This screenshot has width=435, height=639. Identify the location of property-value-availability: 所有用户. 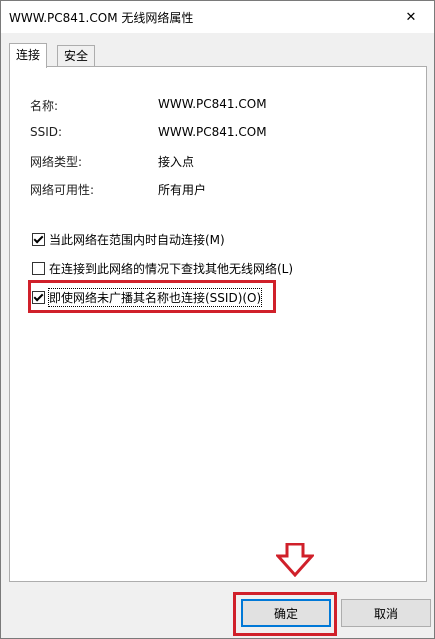
(182, 190).